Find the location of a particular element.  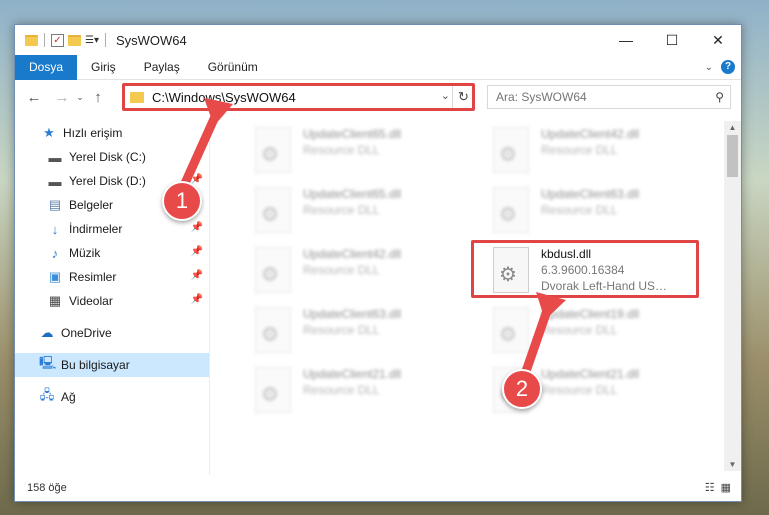

step-1-badge: 1 is located at coordinates (182, 201).